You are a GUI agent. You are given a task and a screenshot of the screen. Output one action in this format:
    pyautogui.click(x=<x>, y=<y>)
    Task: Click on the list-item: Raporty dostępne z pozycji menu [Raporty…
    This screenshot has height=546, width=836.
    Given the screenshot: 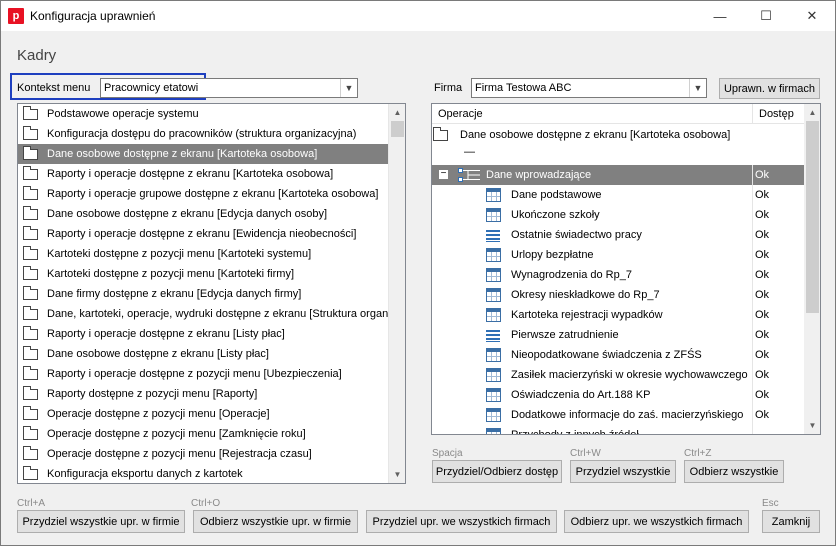 What is the action you would take?
    pyautogui.click(x=204, y=394)
    